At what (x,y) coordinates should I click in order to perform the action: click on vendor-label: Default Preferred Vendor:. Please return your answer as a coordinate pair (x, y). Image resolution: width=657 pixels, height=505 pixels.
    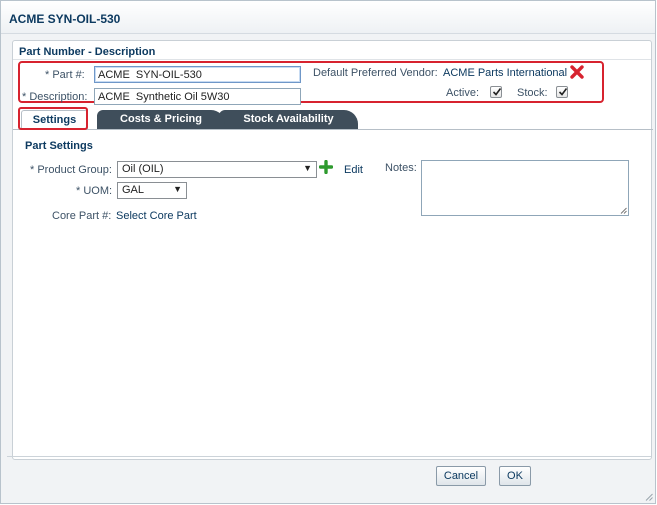
    Looking at the image, I should click on (375, 73).